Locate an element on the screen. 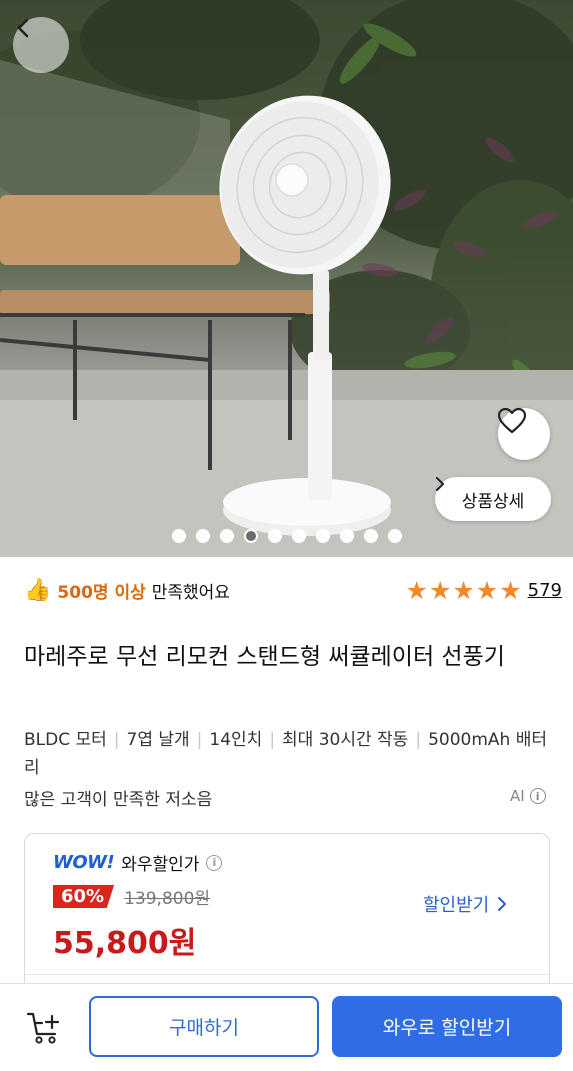 The image size is (573, 1071). wow-price-label: 와우할인가 is located at coordinates (160, 865).